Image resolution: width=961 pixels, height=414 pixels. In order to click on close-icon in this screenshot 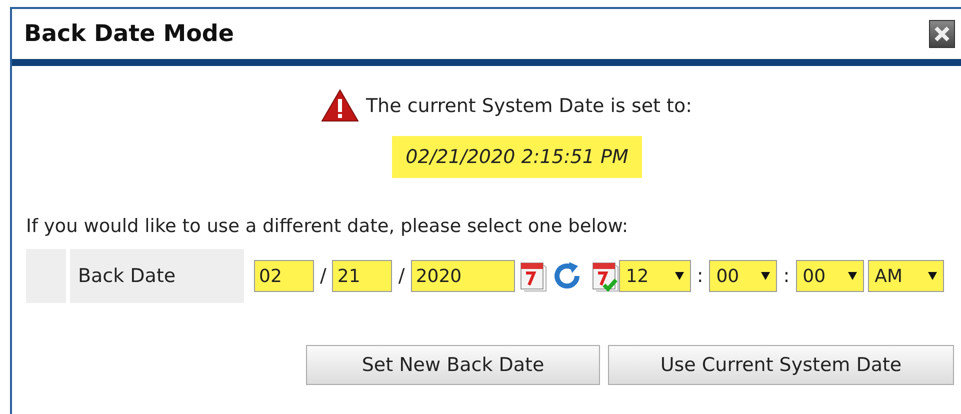, I will do `click(942, 34)`.